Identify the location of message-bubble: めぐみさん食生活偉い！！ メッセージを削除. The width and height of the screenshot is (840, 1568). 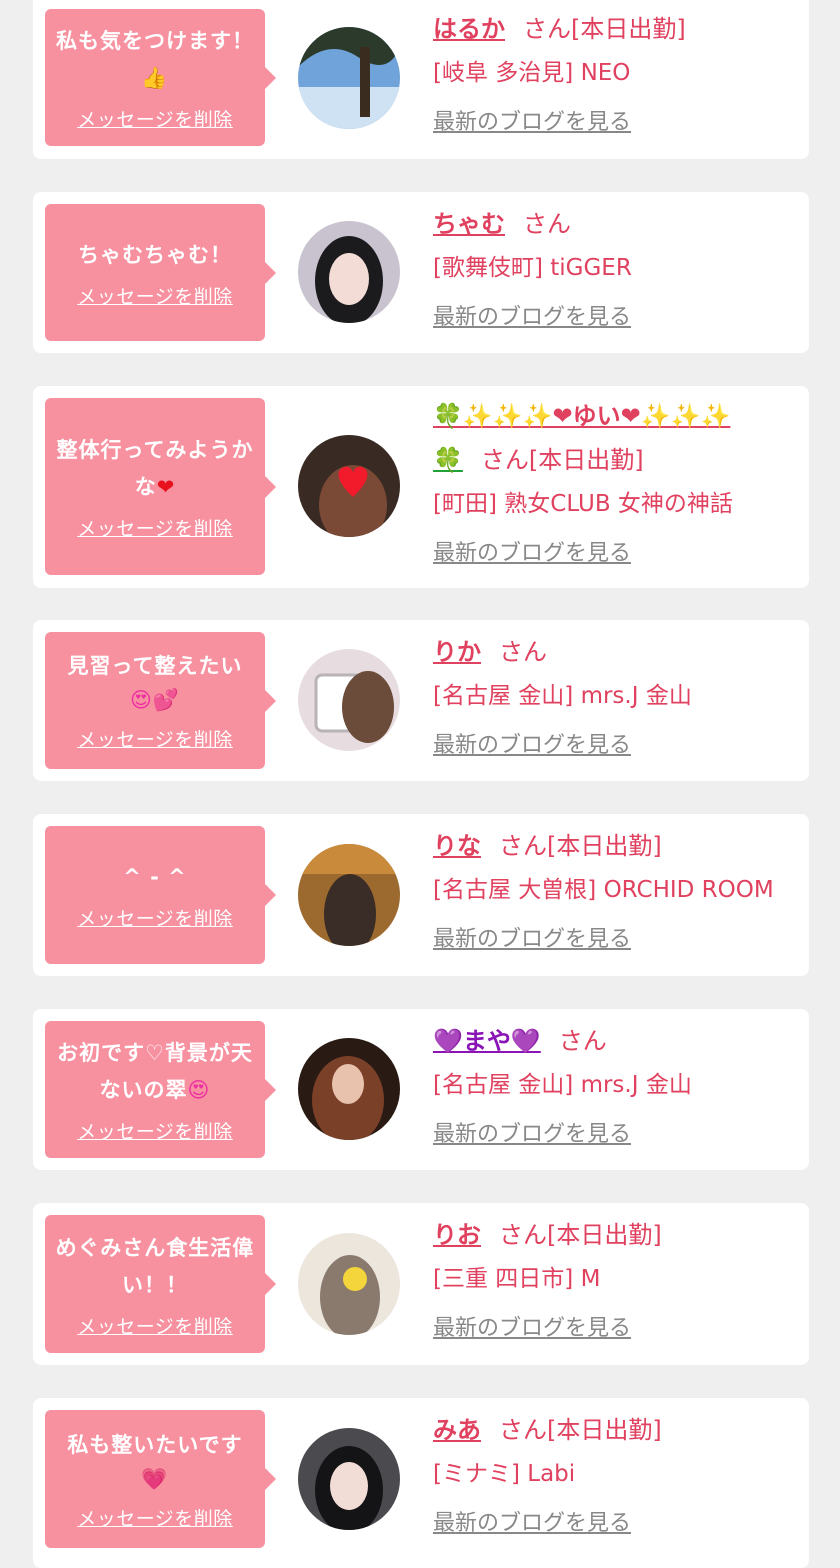
(160, 1284).